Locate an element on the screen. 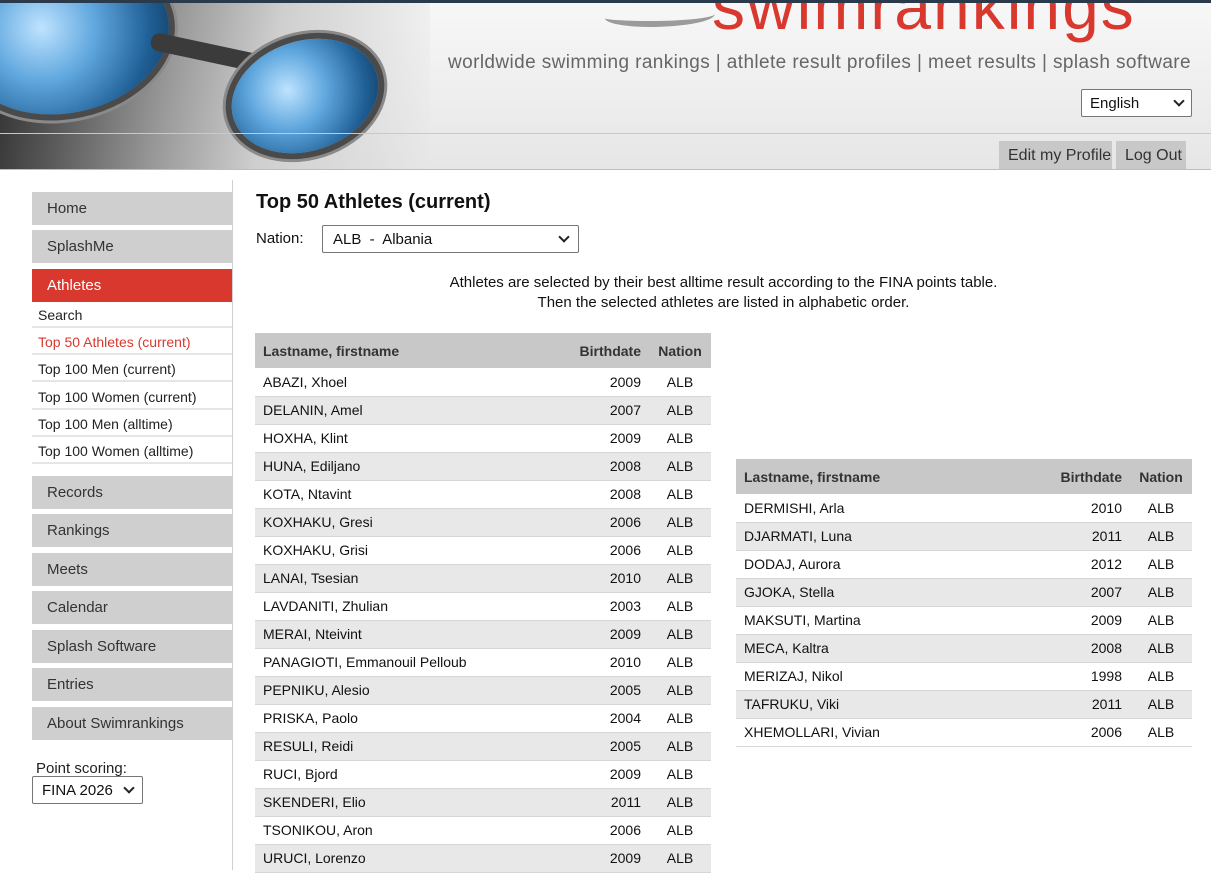 This screenshot has height=873, width=1211. nav-splash-software: Splash Software is located at coordinates (132, 646).